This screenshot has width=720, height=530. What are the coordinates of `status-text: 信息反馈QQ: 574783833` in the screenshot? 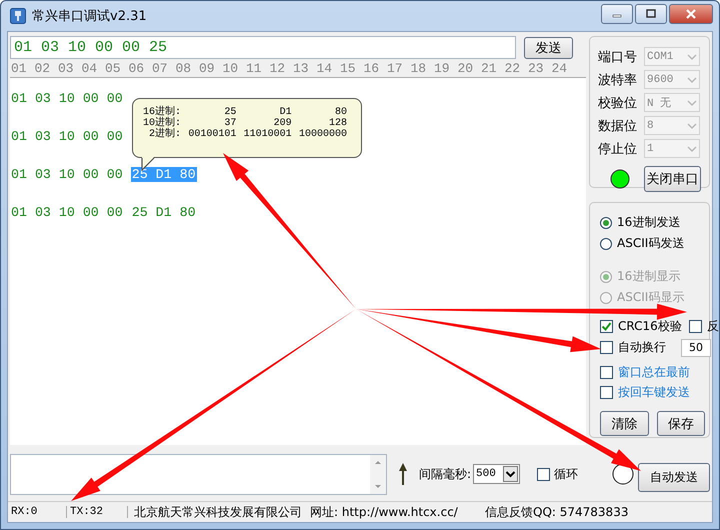 It's located at (556, 512).